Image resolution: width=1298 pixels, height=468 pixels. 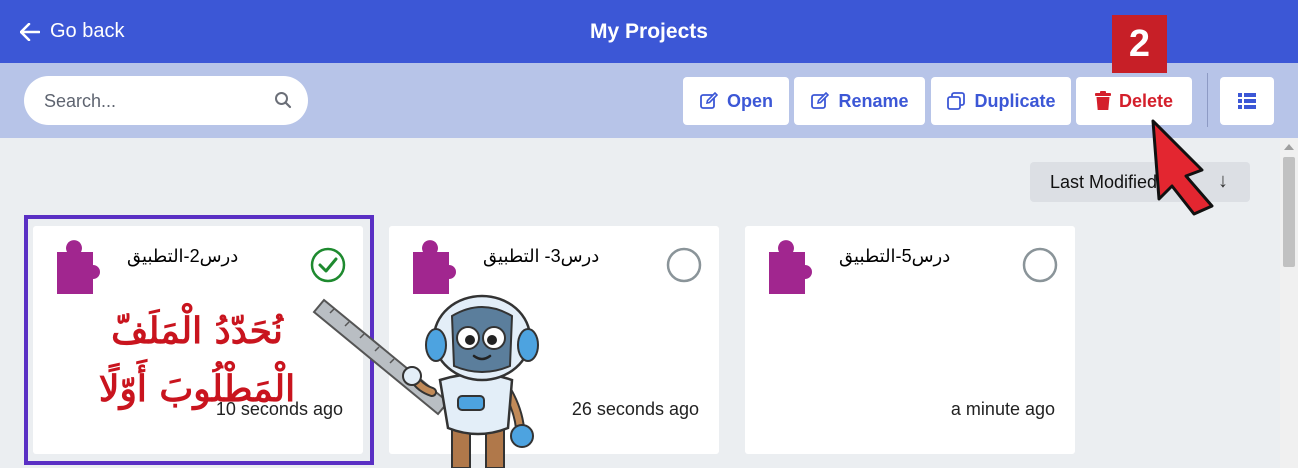 I want to click on search-icon, so click(x=283, y=100).